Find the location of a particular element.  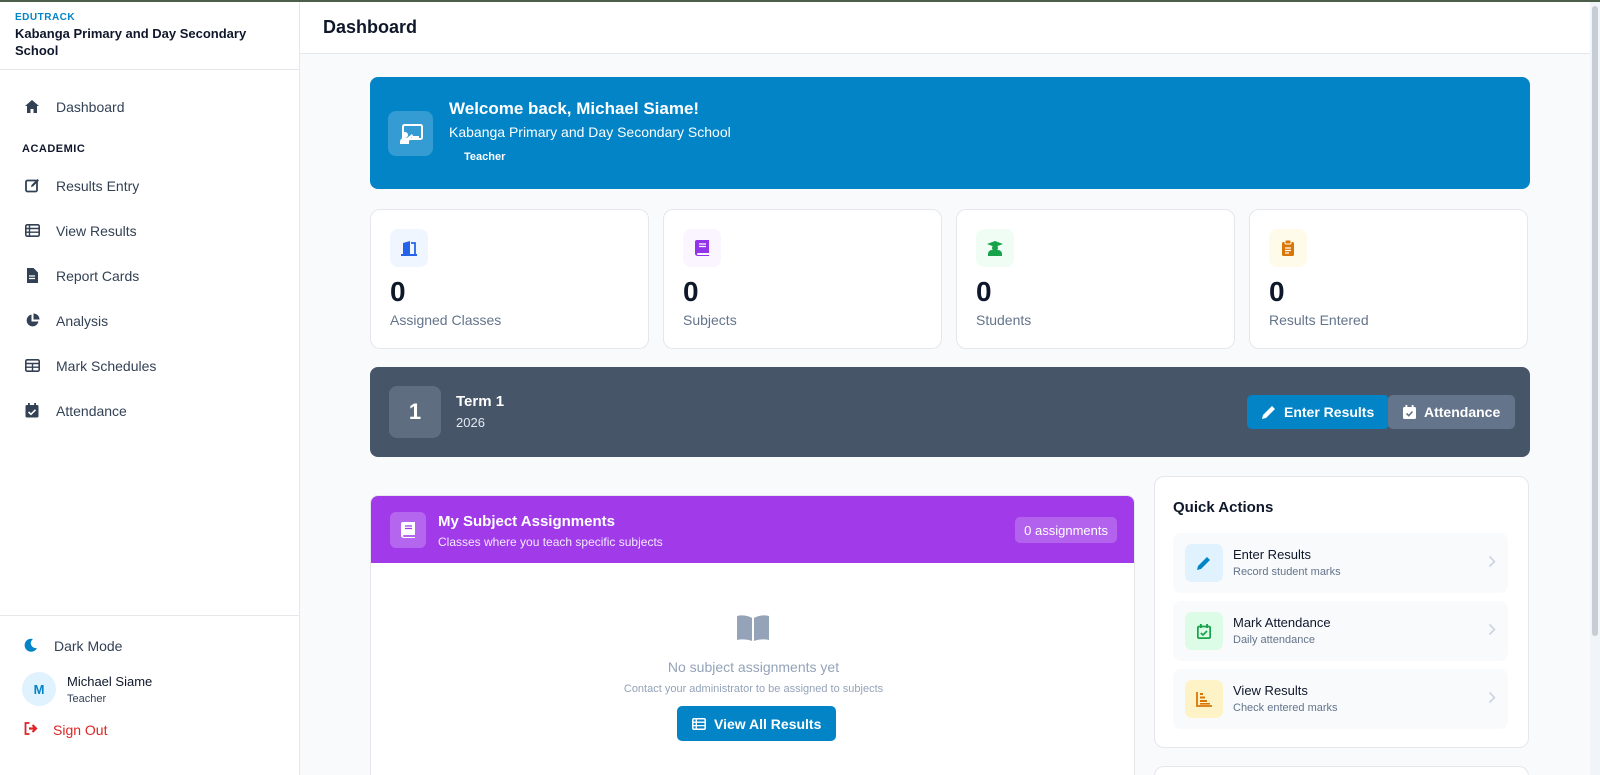

stat-label: Assigned Classes is located at coordinates (446, 320).